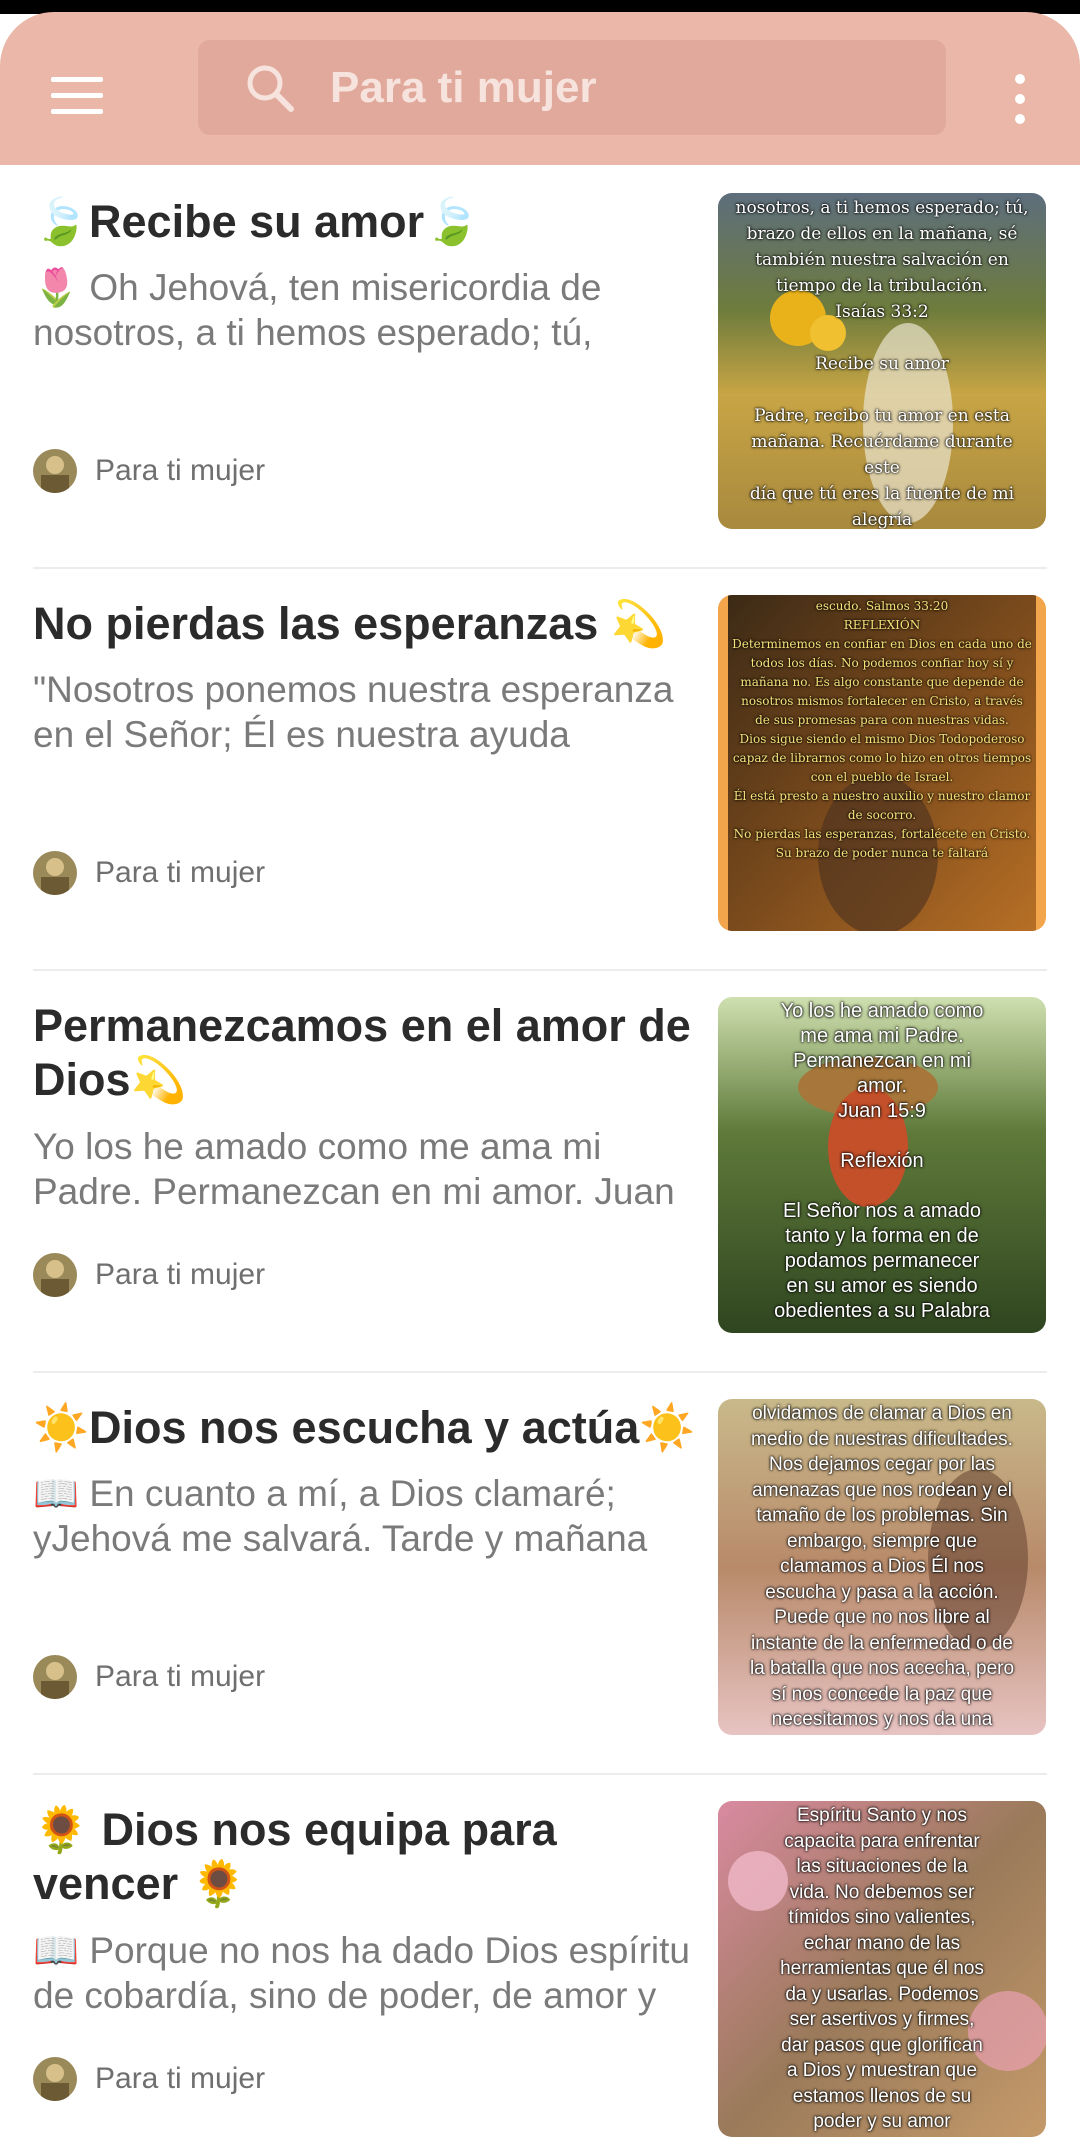 Image resolution: width=1080 pixels, height=2154 pixels. What do you see at coordinates (77, 95) in the screenshot?
I see `hamburger-menu-icon` at bounding box center [77, 95].